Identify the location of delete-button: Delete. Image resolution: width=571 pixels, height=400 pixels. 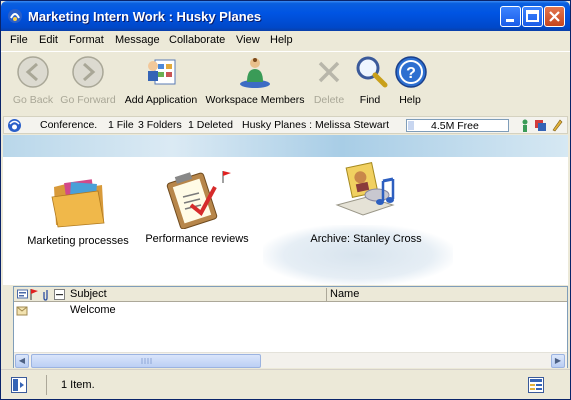
(329, 80).